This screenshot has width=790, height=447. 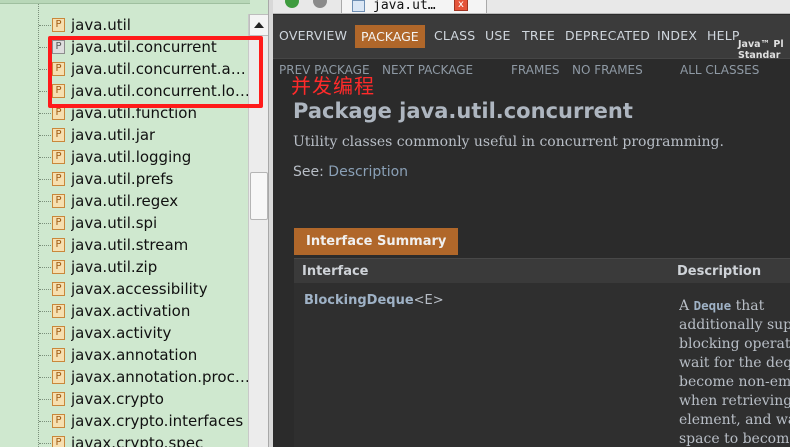 What do you see at coordinates (677, 35) in the screenshot?
I see `nav-index: INDEX` at bounding box center [677, 35].